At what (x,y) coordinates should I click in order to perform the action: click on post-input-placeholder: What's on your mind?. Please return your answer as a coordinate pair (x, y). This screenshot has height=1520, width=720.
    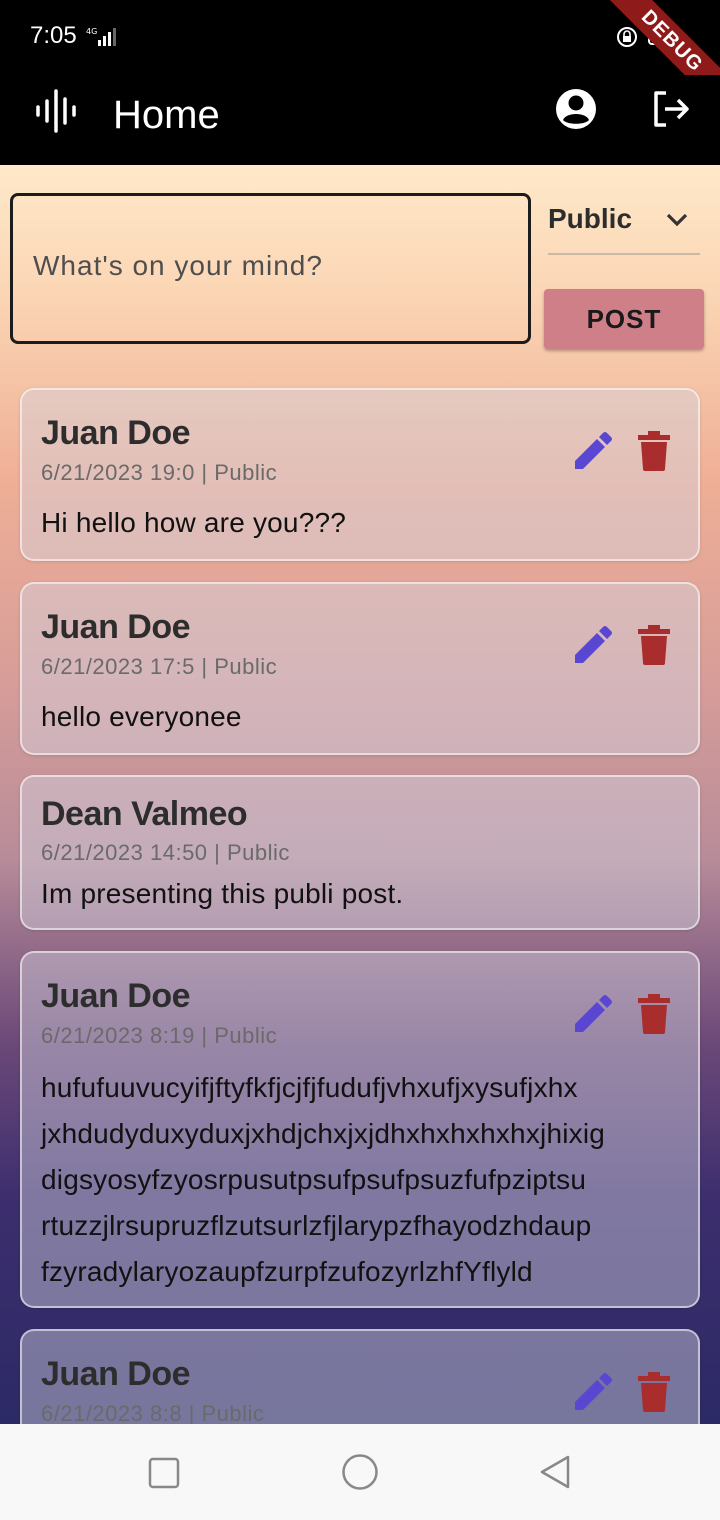
    Looking at the image, I should click on (178, 265).